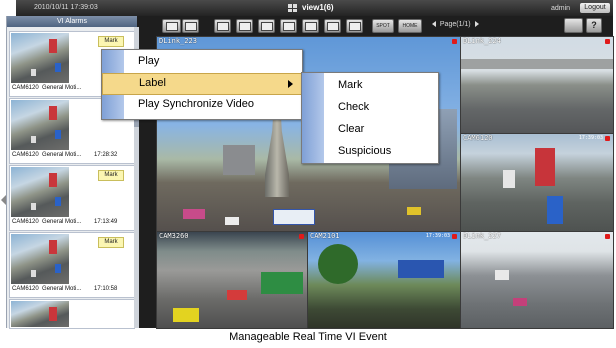 The image size is (616, 348). I want to click on submenu-item-check: Check, so click(353, 107).